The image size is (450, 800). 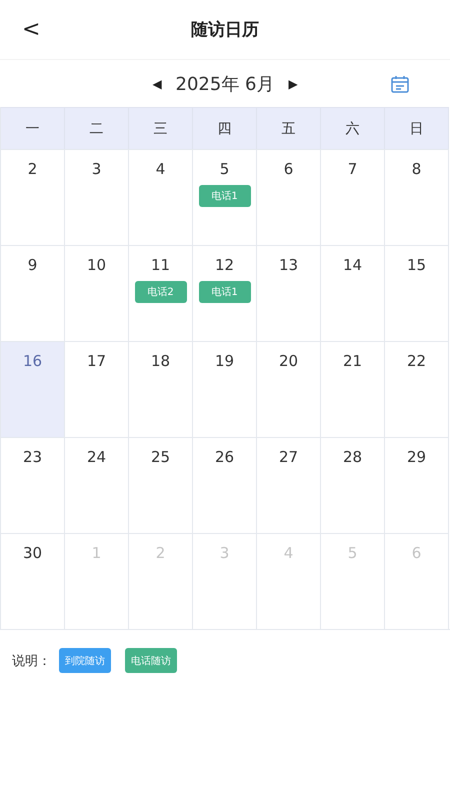 I want to click on back-button: <, so click(x=31, y=30).